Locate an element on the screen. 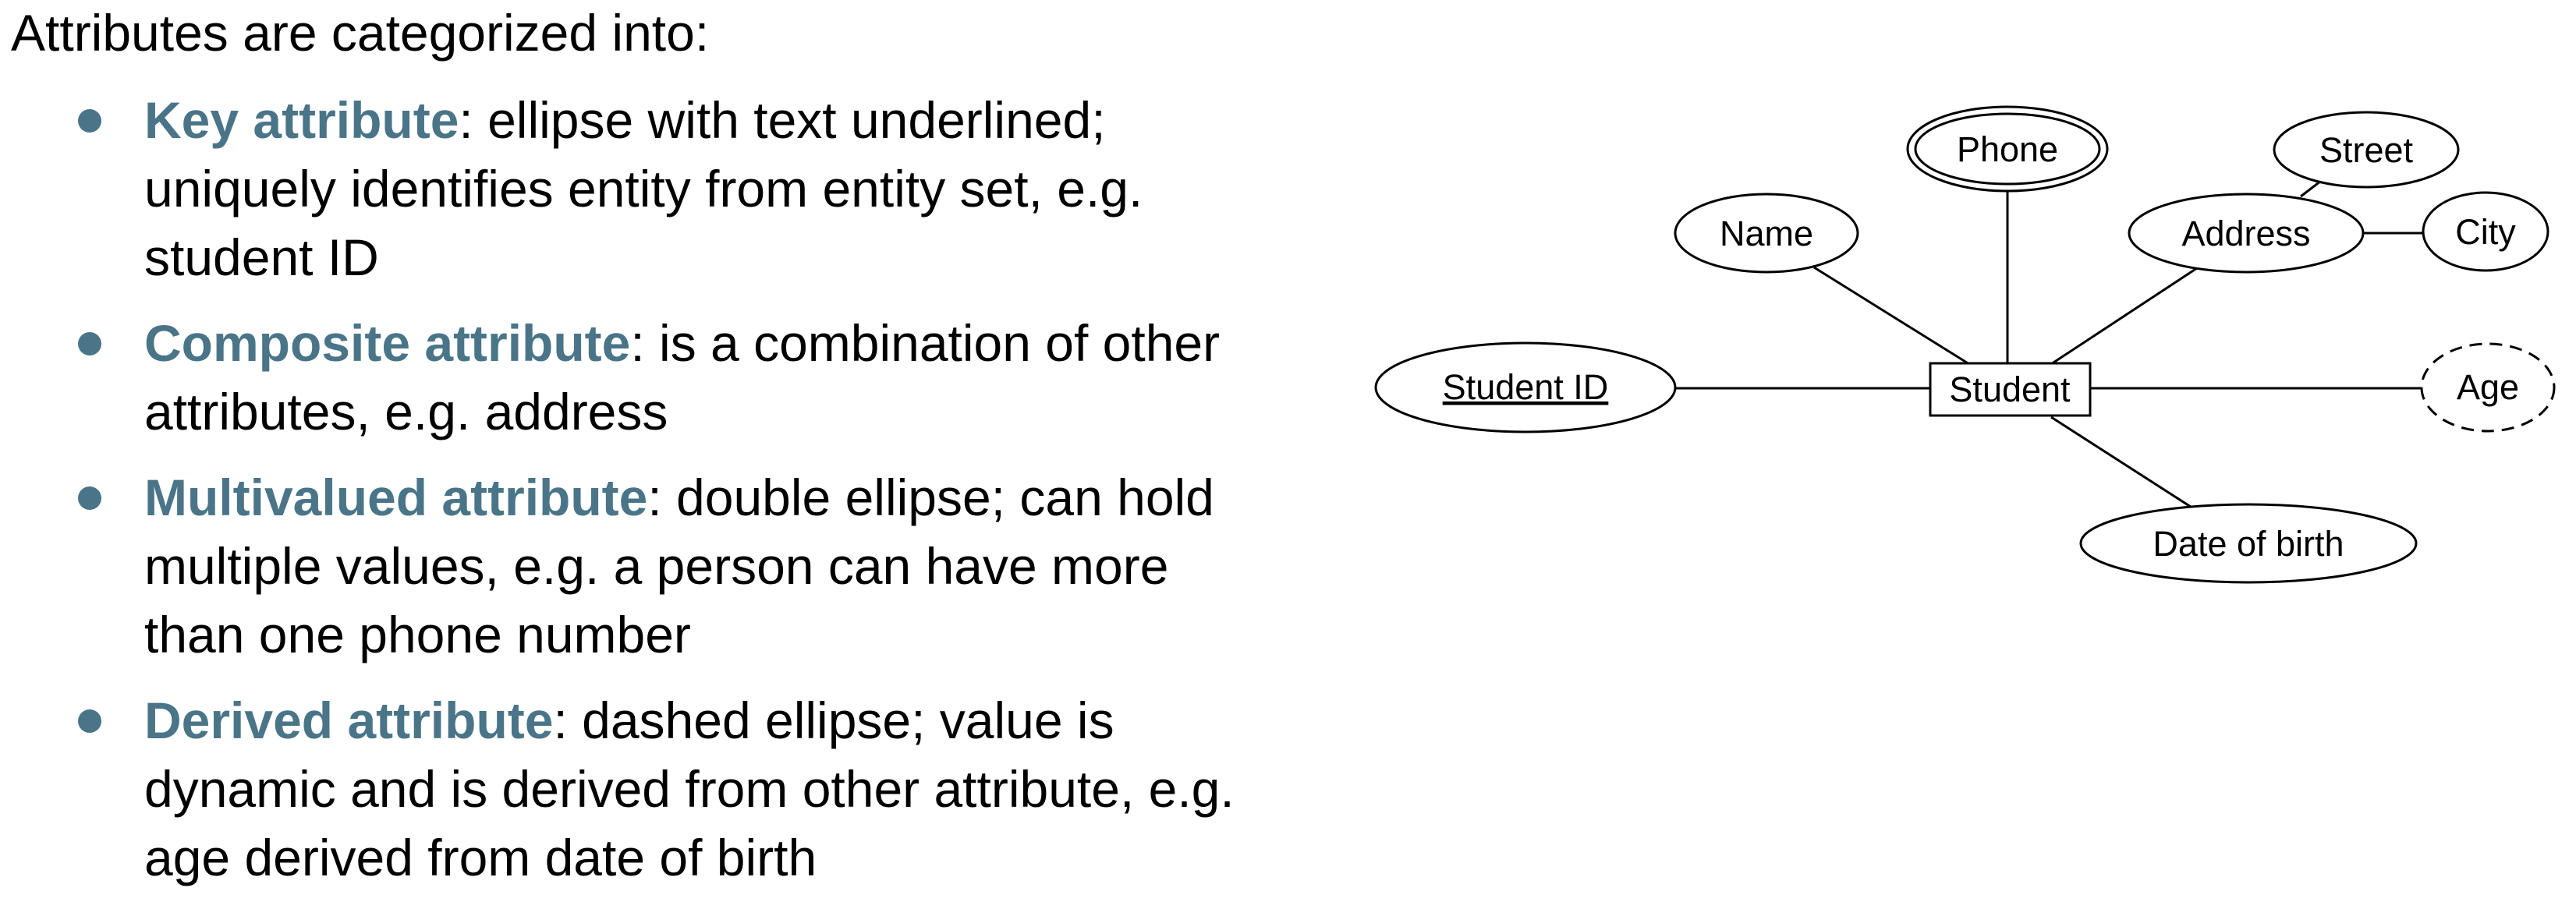  age-label: Age is located at coordinates (2488, 387).